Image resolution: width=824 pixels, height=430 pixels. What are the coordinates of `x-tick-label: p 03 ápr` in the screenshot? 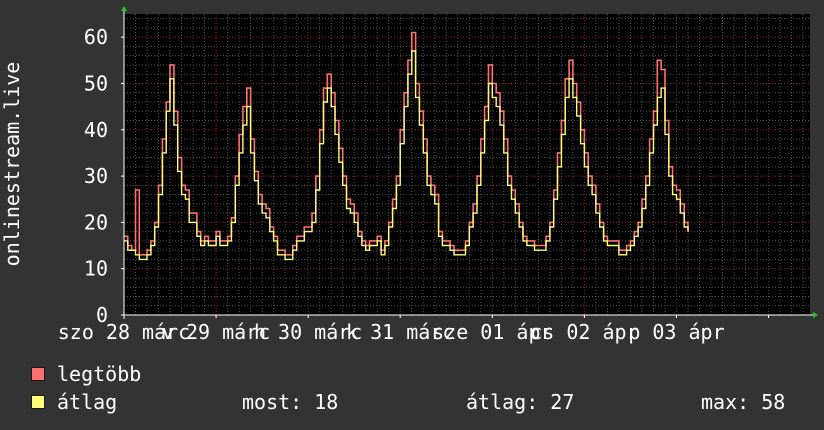 It's located at (676, 332).